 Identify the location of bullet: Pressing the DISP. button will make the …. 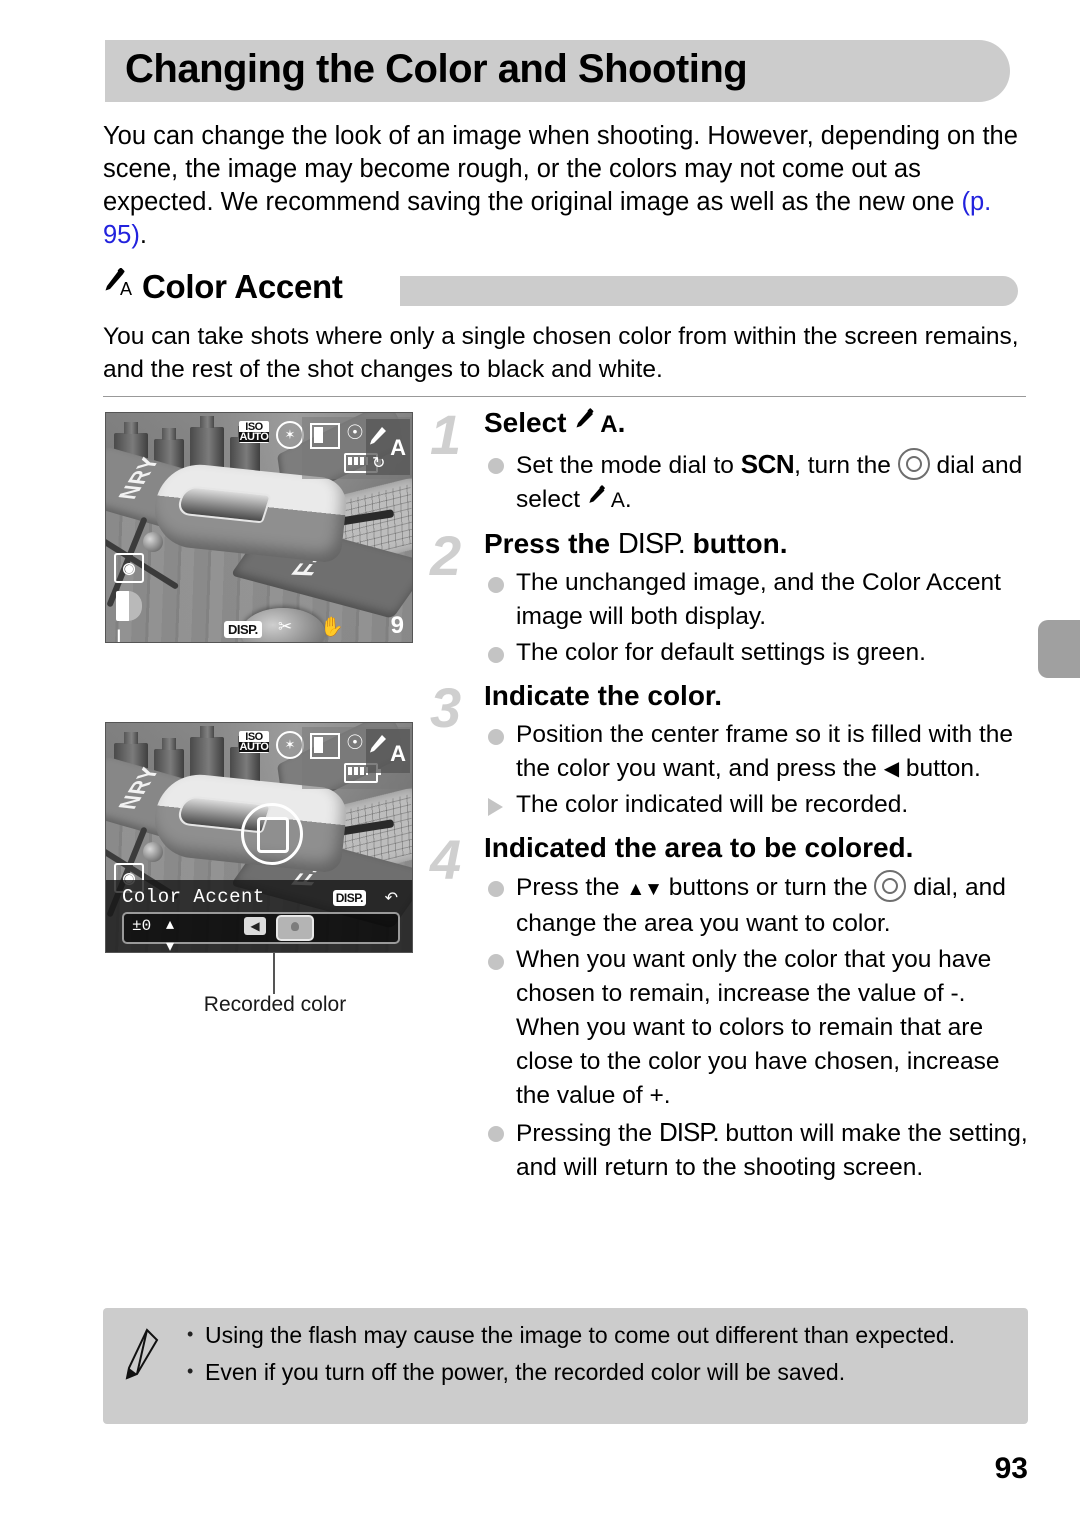
(757, 1150).